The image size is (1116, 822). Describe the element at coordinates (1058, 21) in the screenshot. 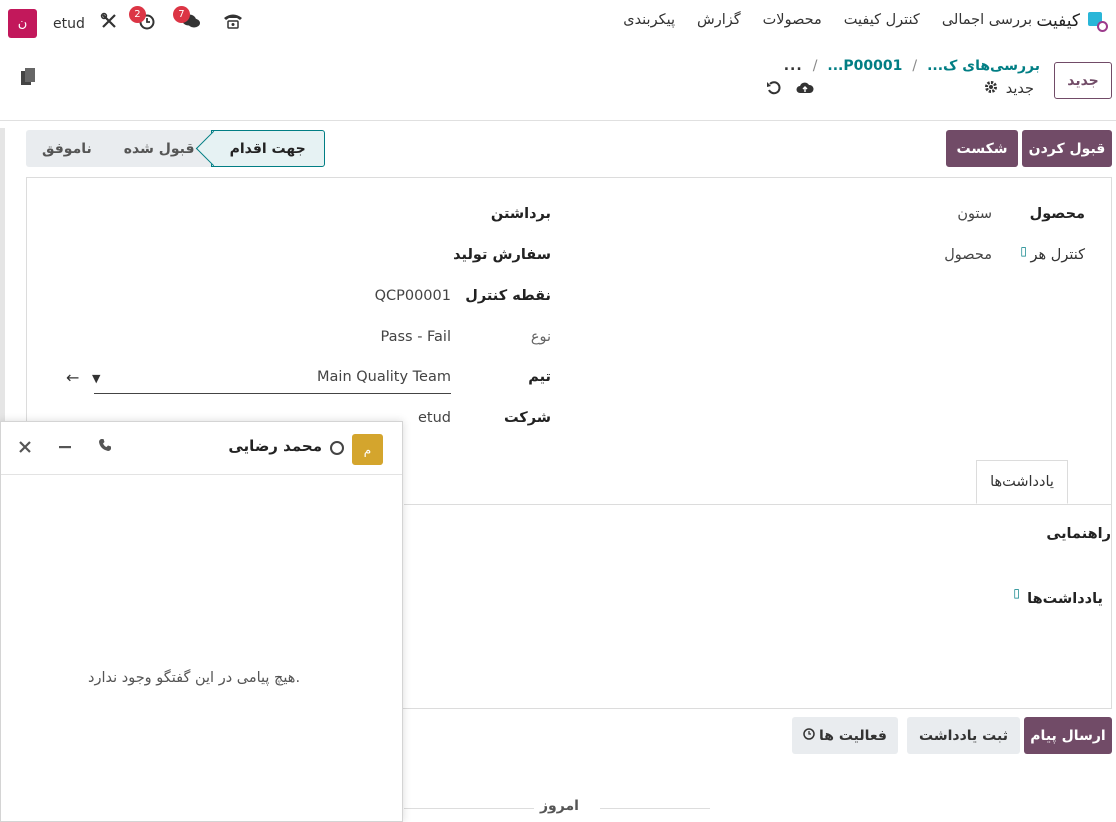

I see `app-name: کیفیت` at that location.